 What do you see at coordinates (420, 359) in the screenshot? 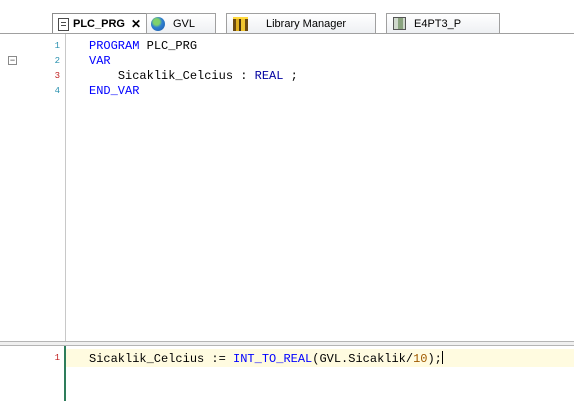
I see `numeric-literal: 10` at bounding box center [420, 359].